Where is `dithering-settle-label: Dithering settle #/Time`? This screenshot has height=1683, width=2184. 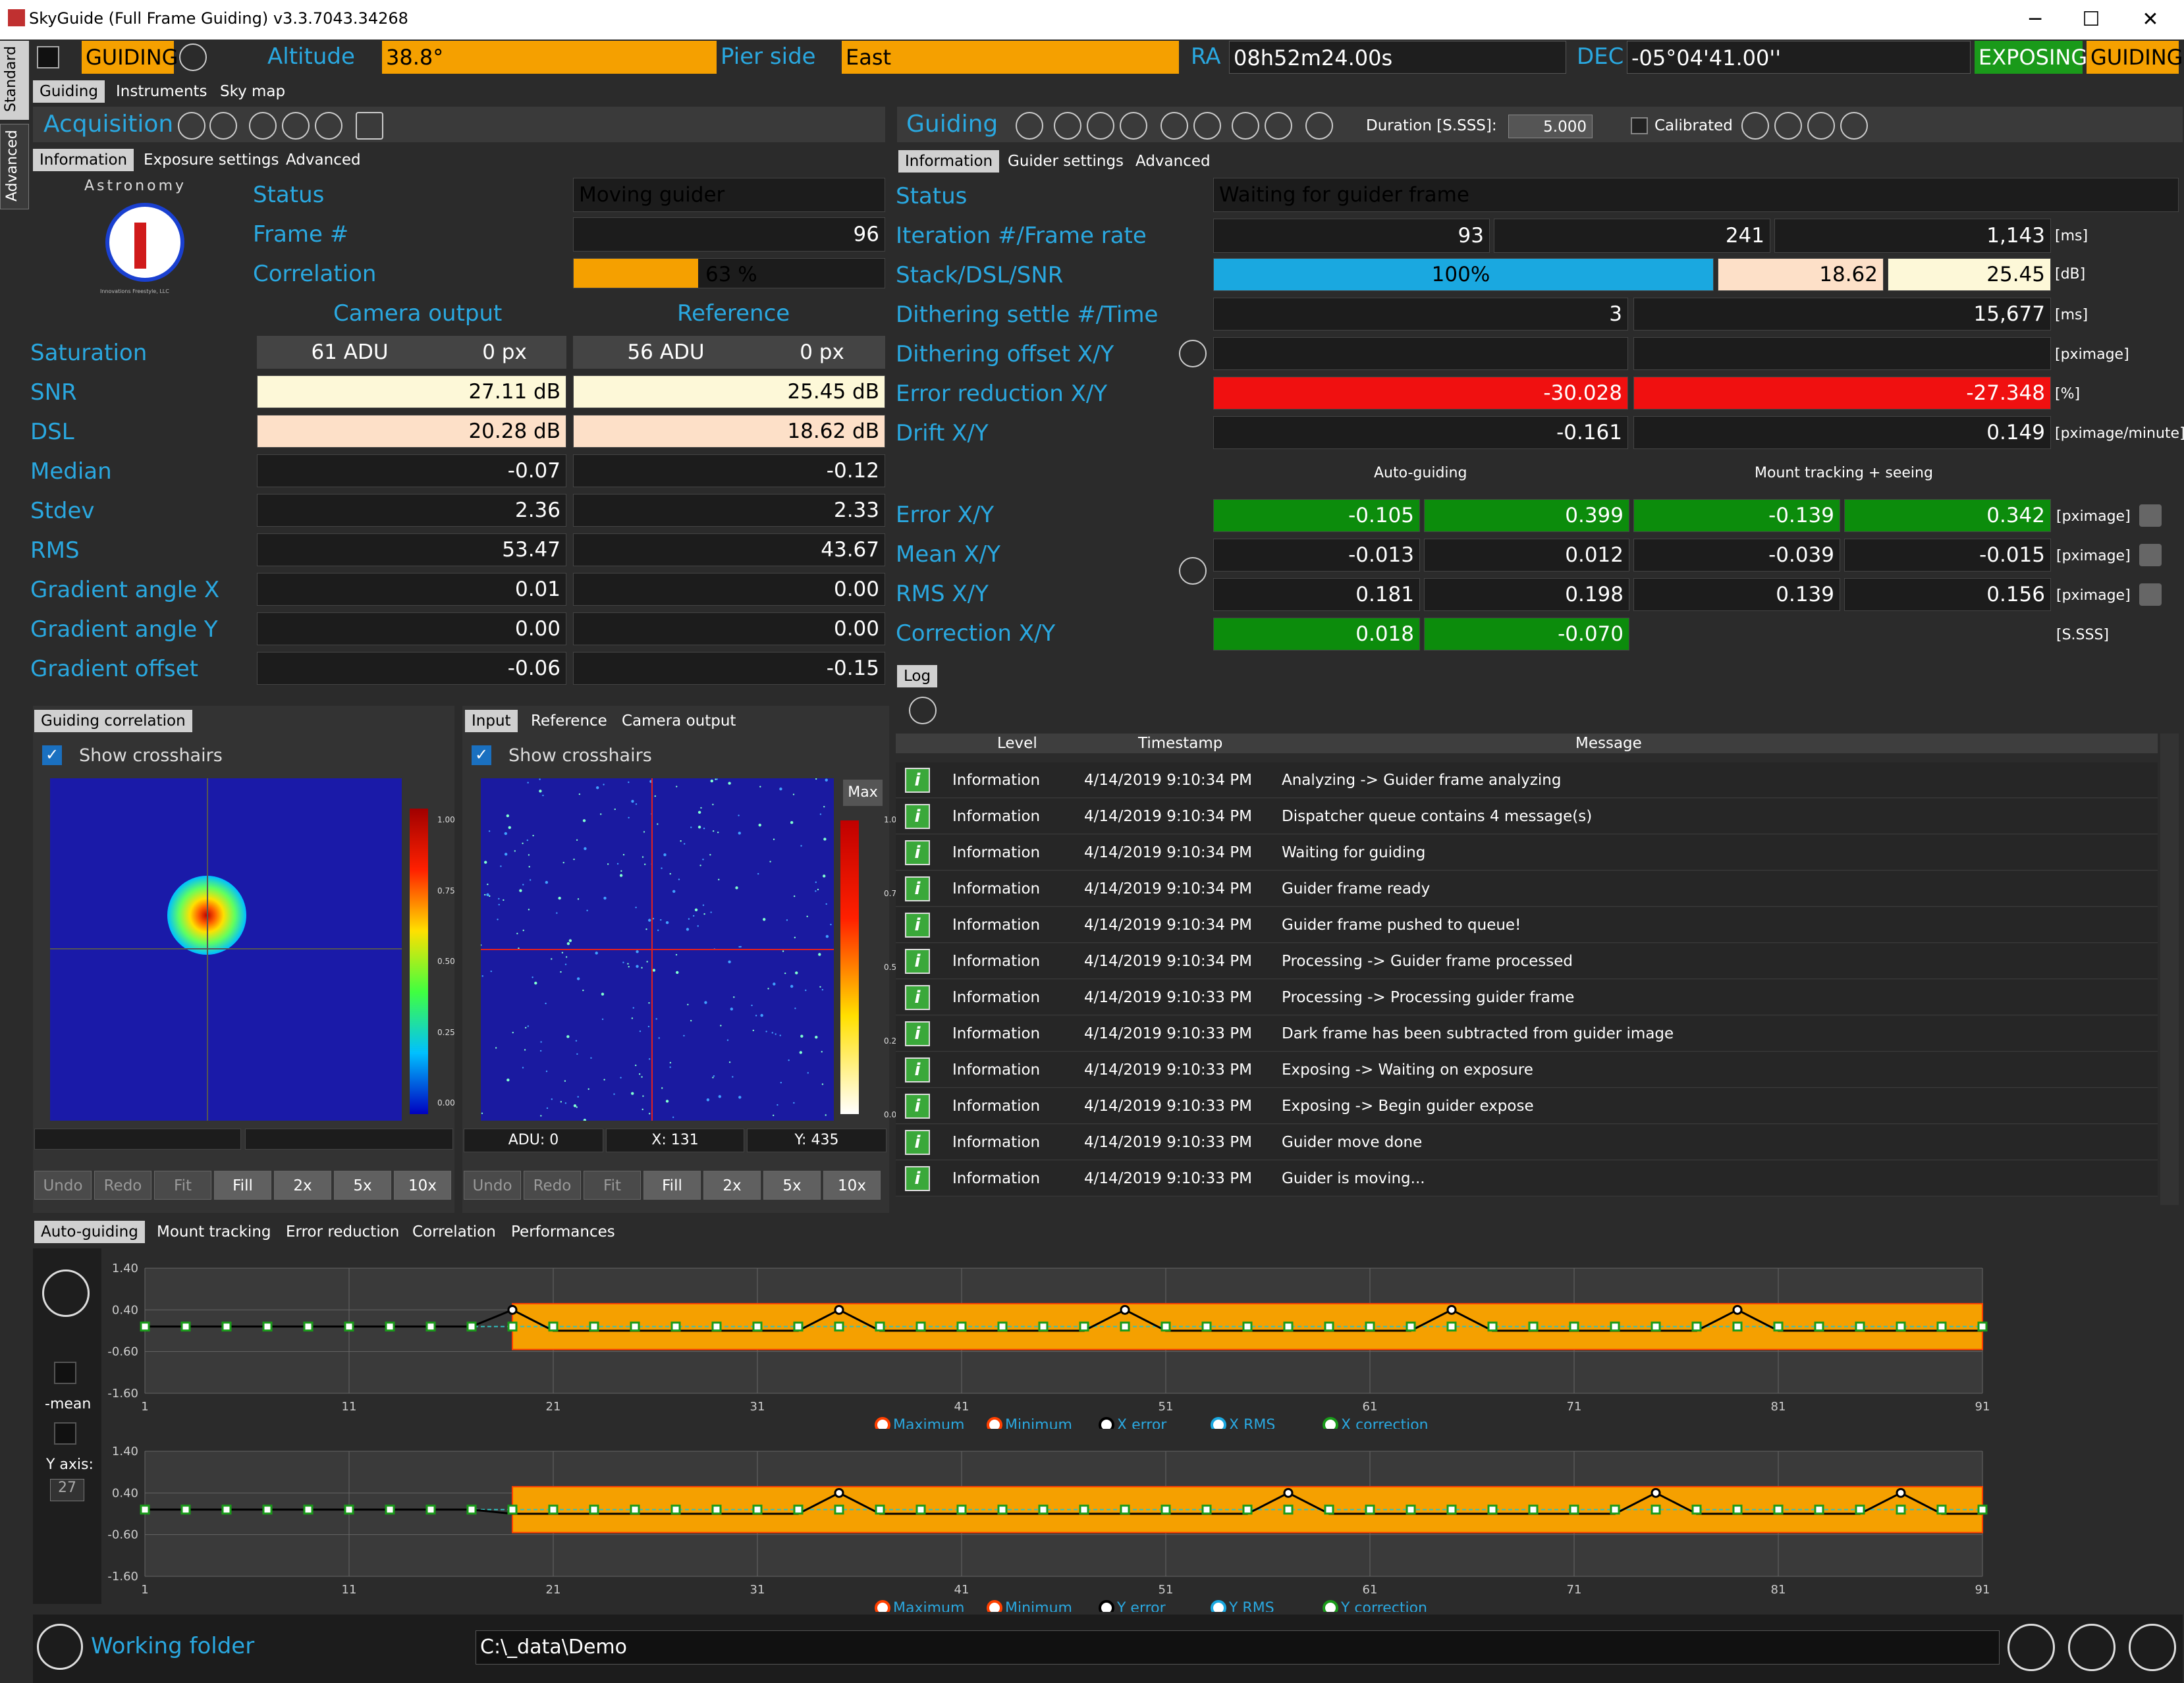
dithering-settle-label: Dithering settle #/Time is located at coordinates (1027, 315).